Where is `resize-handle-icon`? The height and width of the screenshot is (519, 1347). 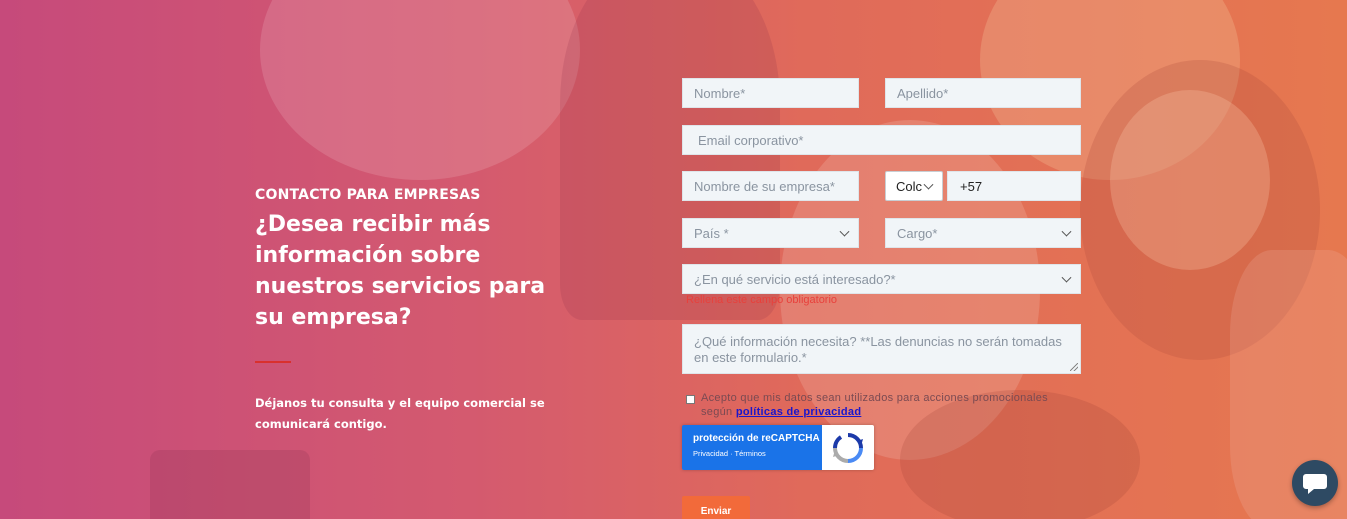 resize-handle-icon is located at coordinates (1074, 367).